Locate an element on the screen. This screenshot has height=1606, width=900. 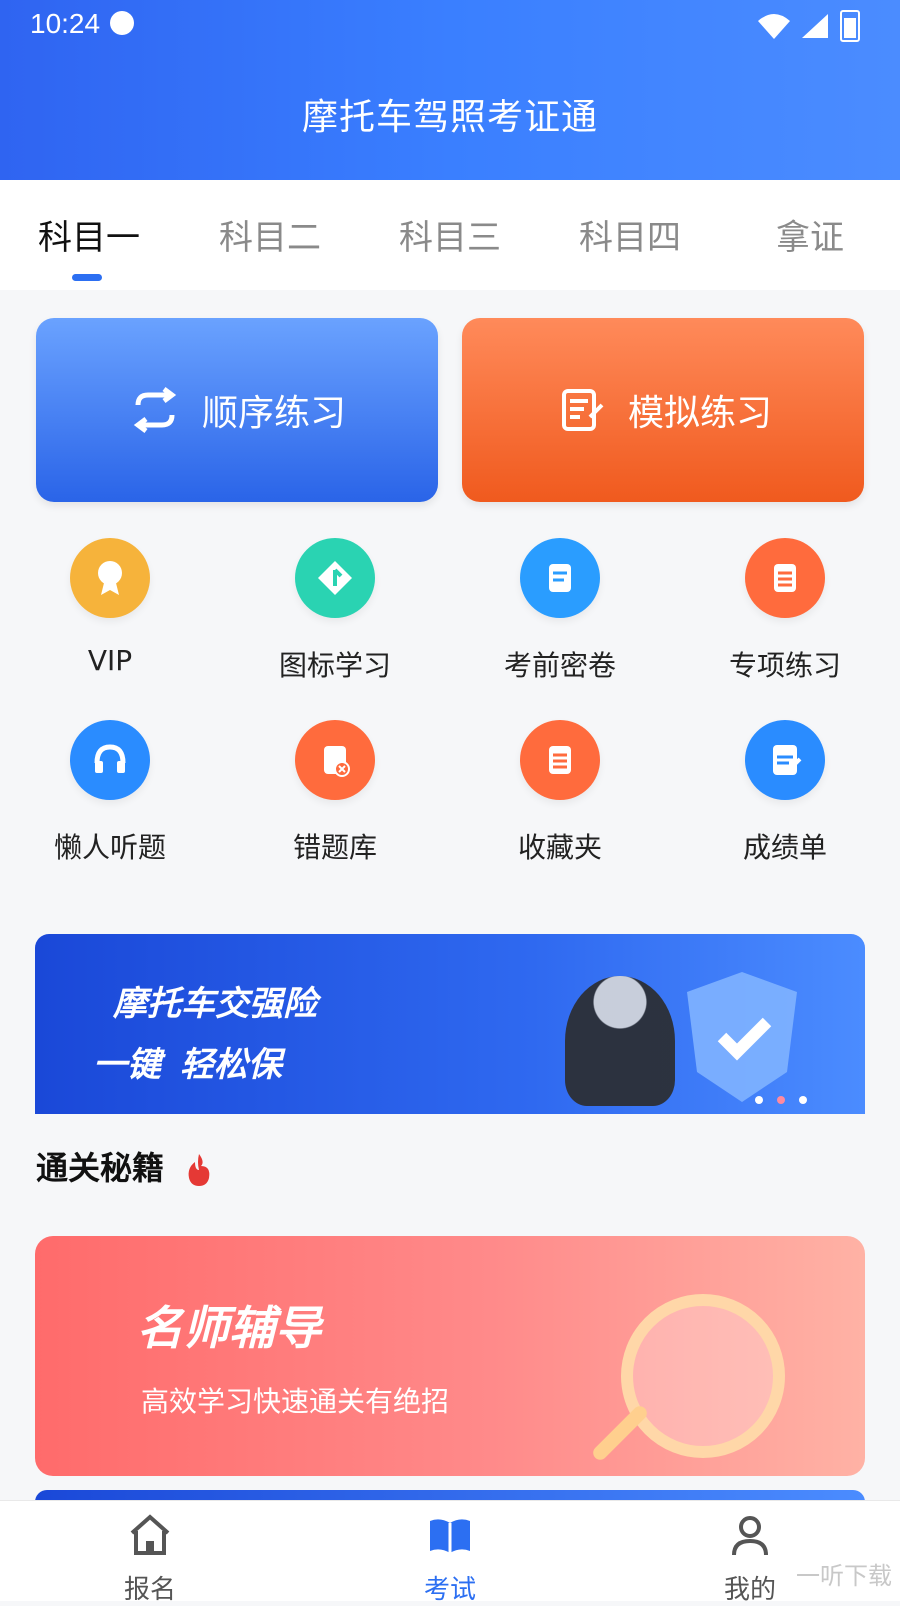
app-title: 摩托车驾照考证通 is located at coordinates (449, 117).